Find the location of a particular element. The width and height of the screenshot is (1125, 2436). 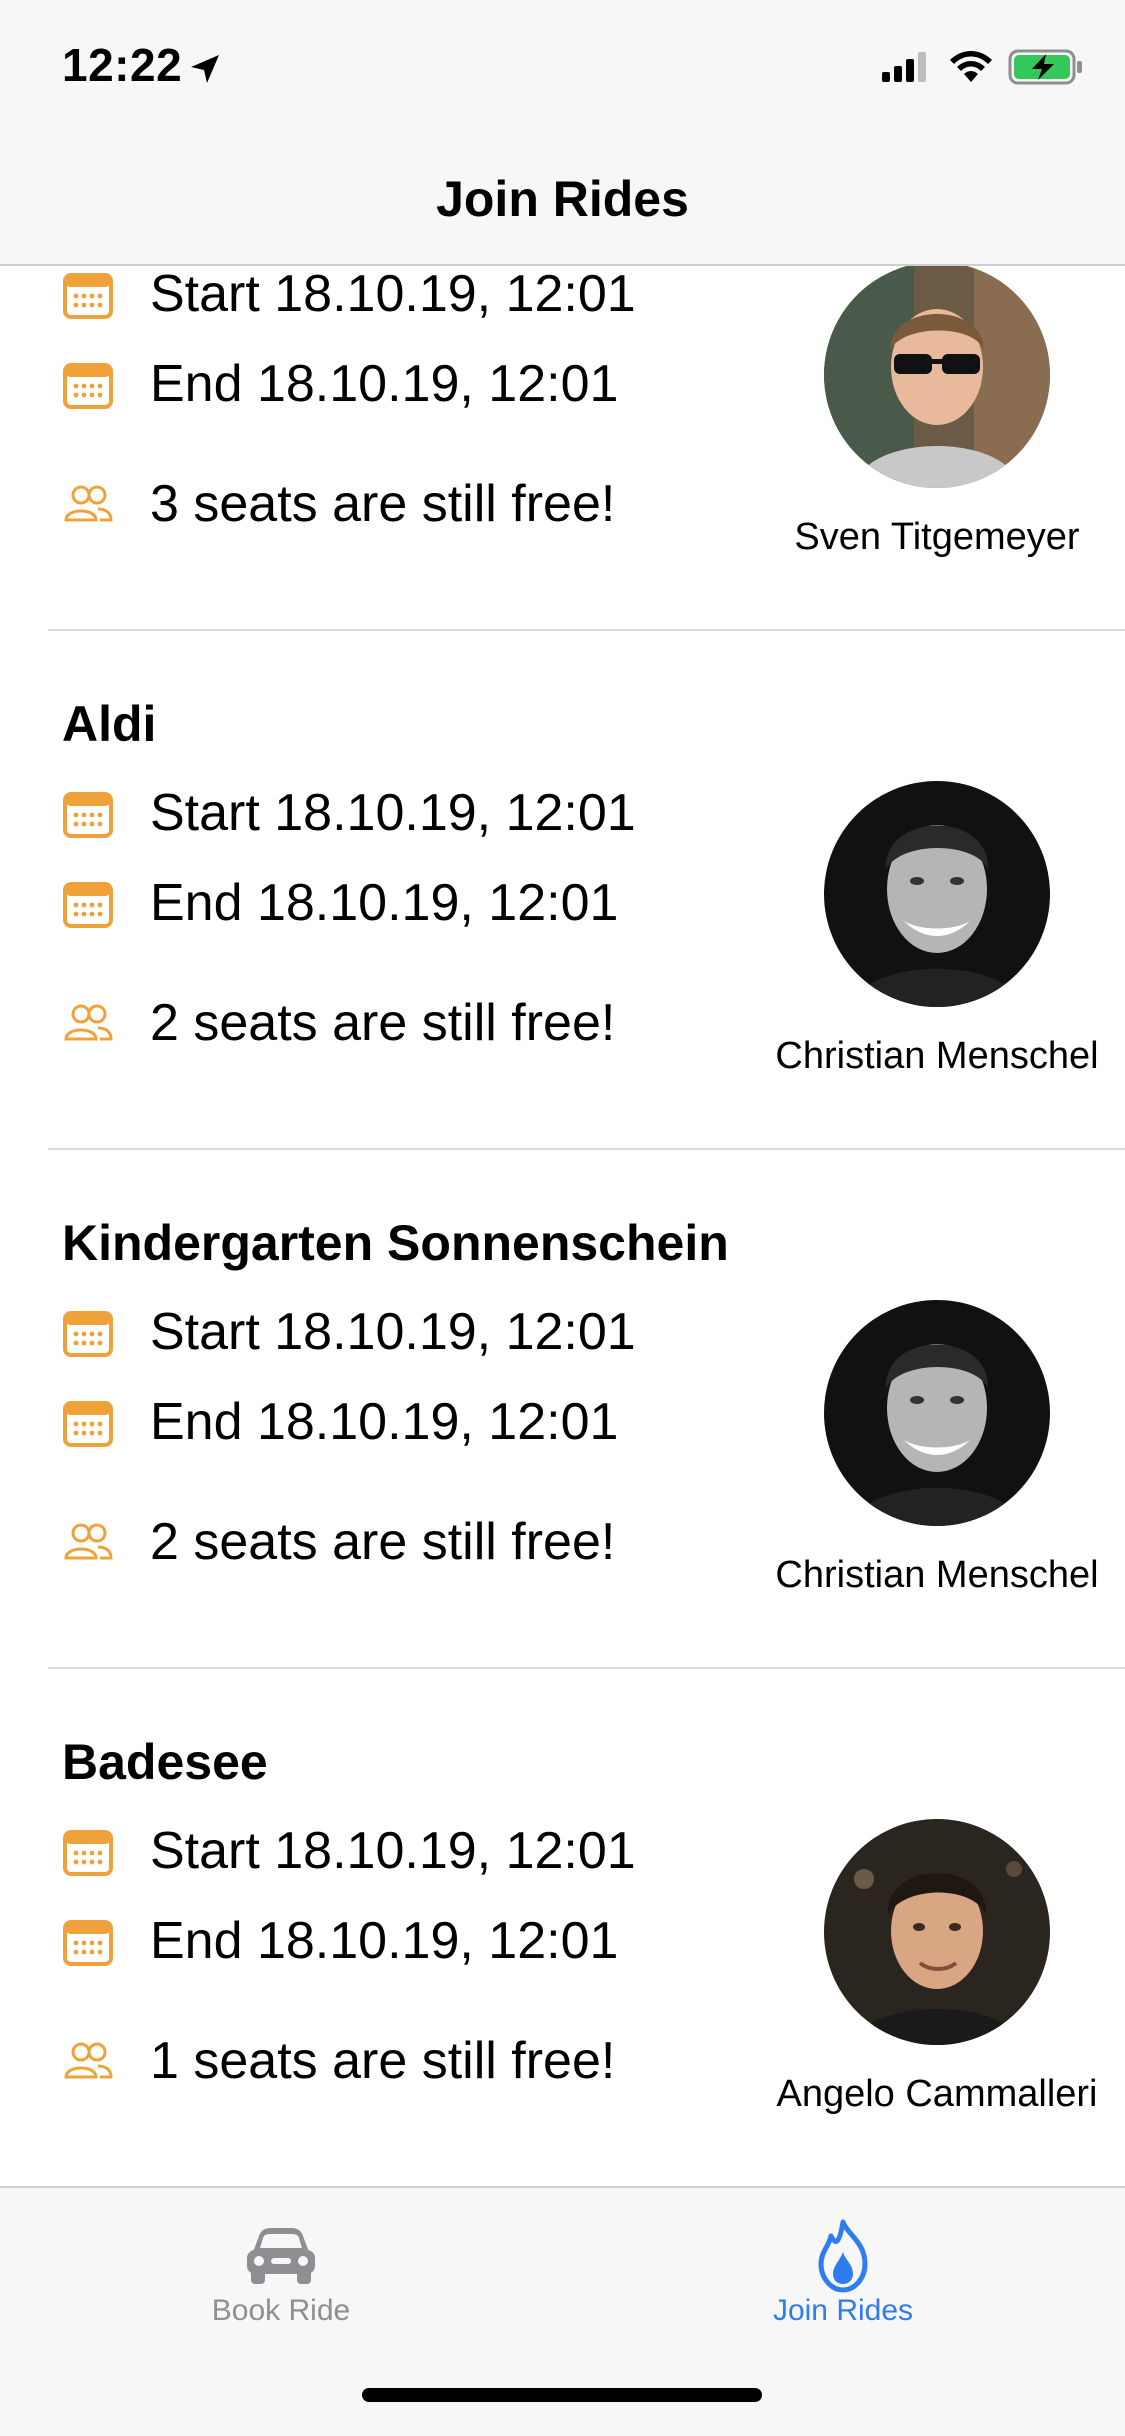

tab-label: Join Rides is located at coordinates (843, 2310).